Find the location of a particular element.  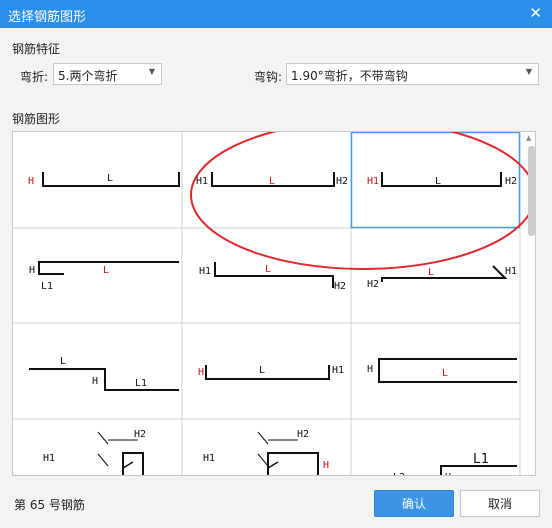

bend-select-value: 5.两个弯折 is located at coordinates (88, 76).